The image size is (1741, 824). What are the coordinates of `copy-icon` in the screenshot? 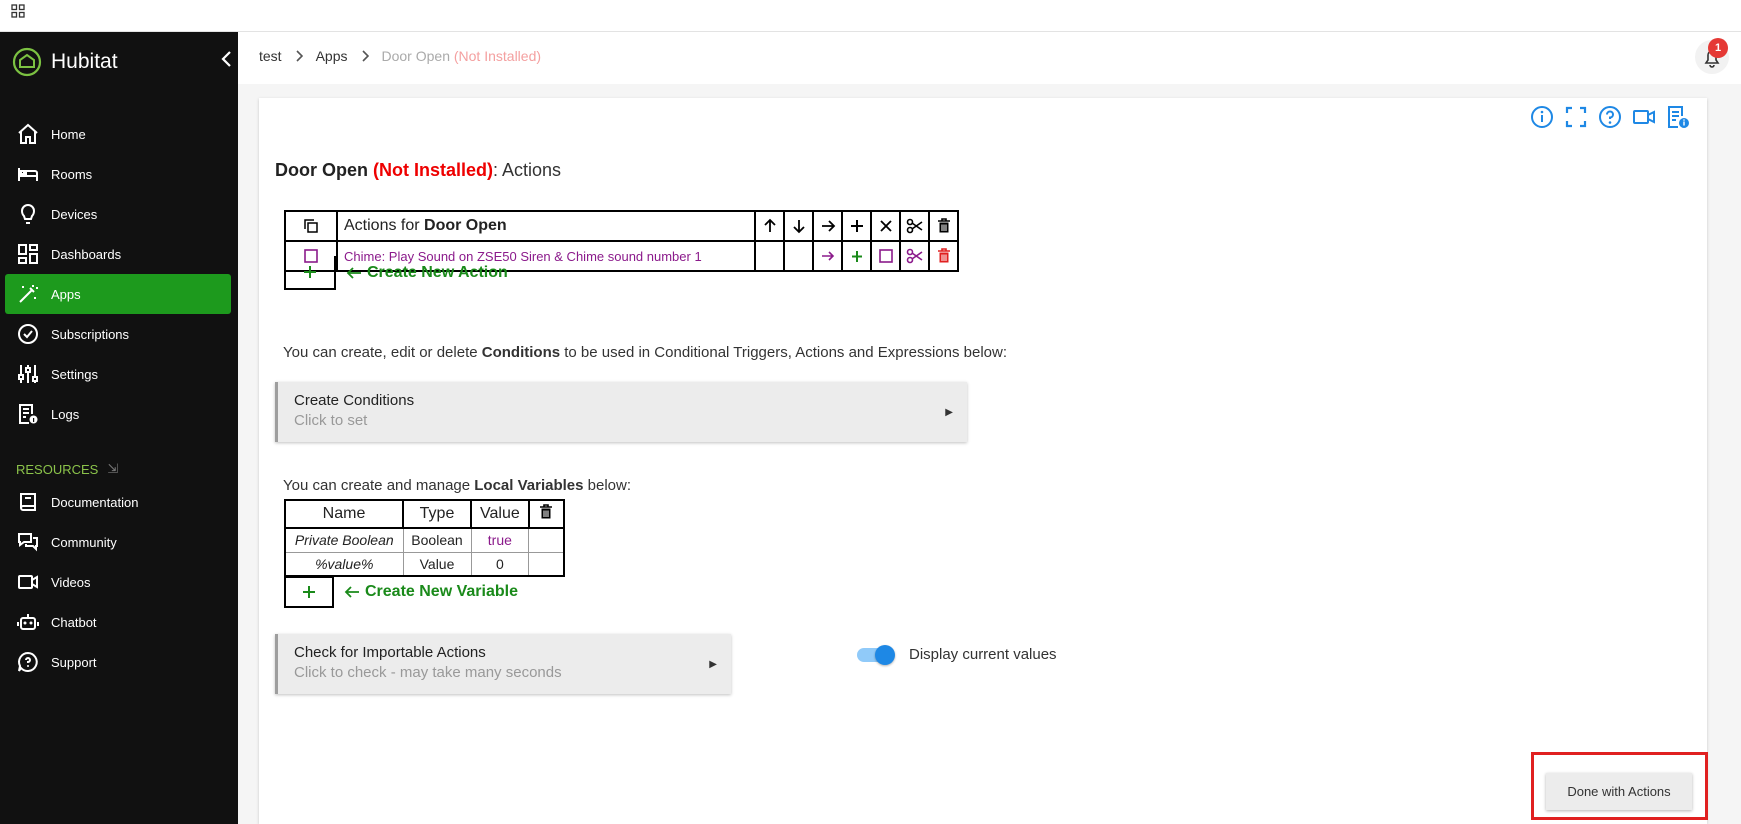 It's located at (311, 226).